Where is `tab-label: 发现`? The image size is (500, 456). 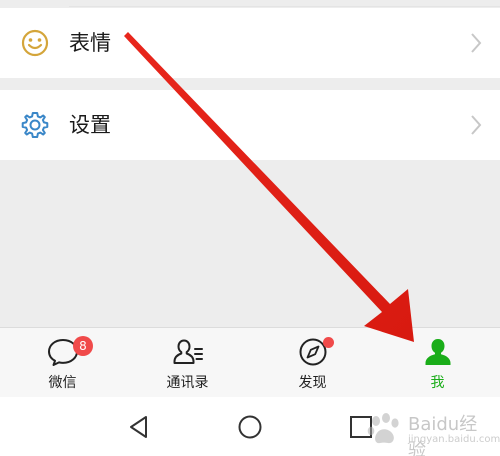
tab-label: 发现 is located at coordinates (312, 383).